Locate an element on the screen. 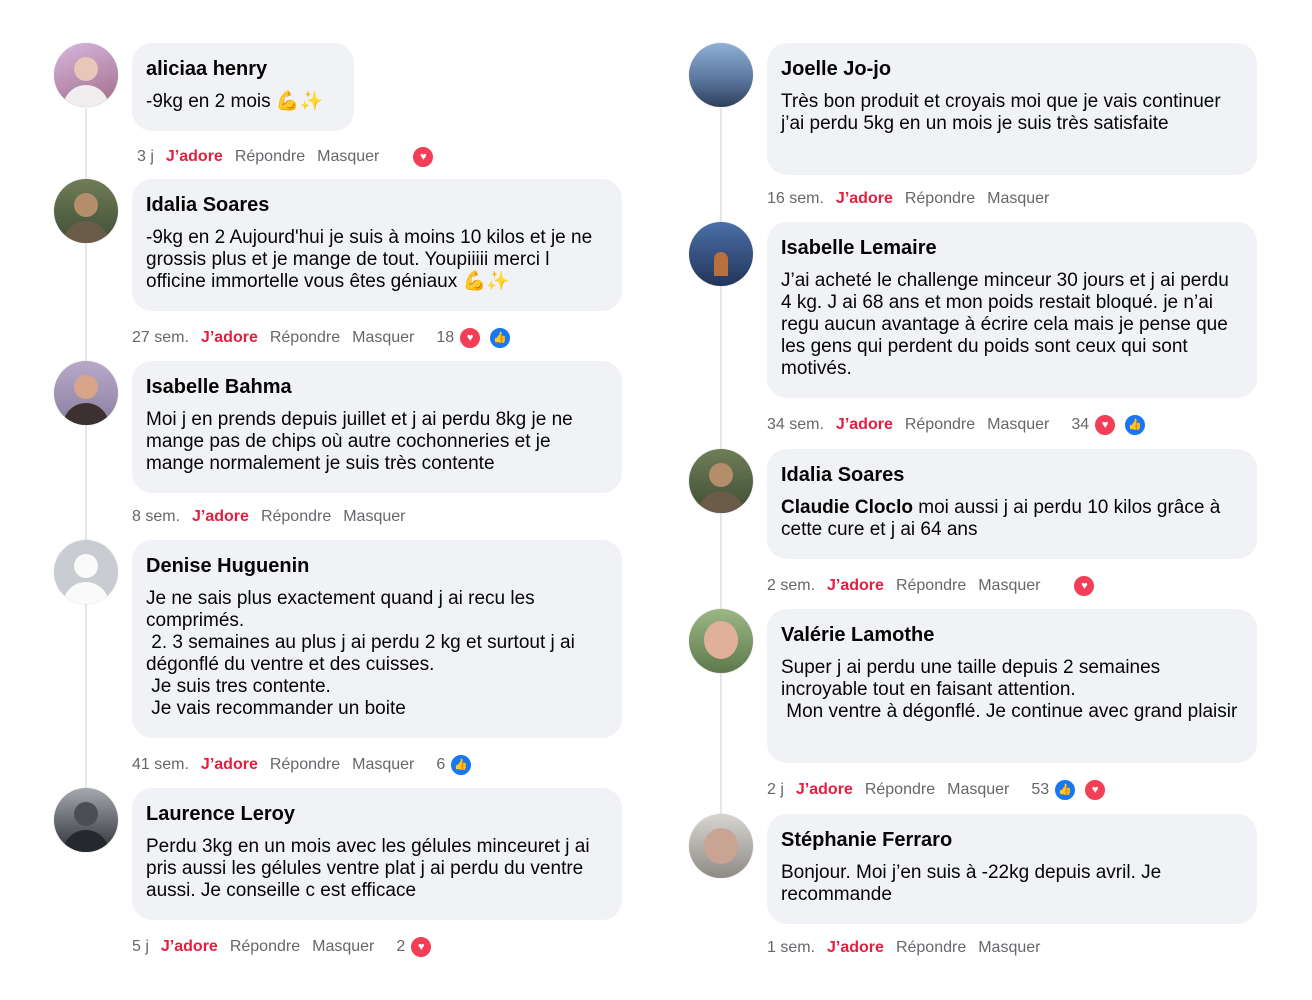 This screenshot has width=1312, height=1000. comment-text: -9kg en 2 mois 💪✨ is located at coordinates (235, 101).